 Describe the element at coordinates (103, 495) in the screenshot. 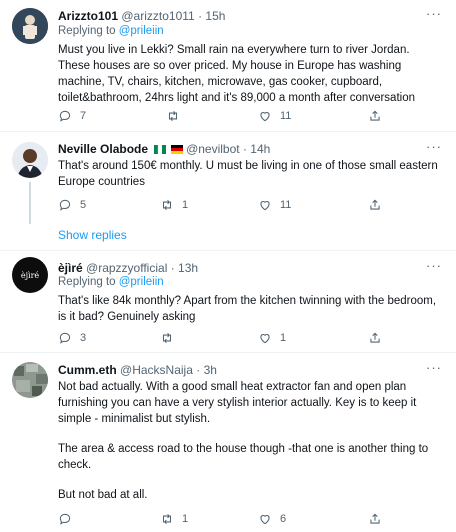

I see `tweet-text-paragraph-3: But not bad at all.` at that location.